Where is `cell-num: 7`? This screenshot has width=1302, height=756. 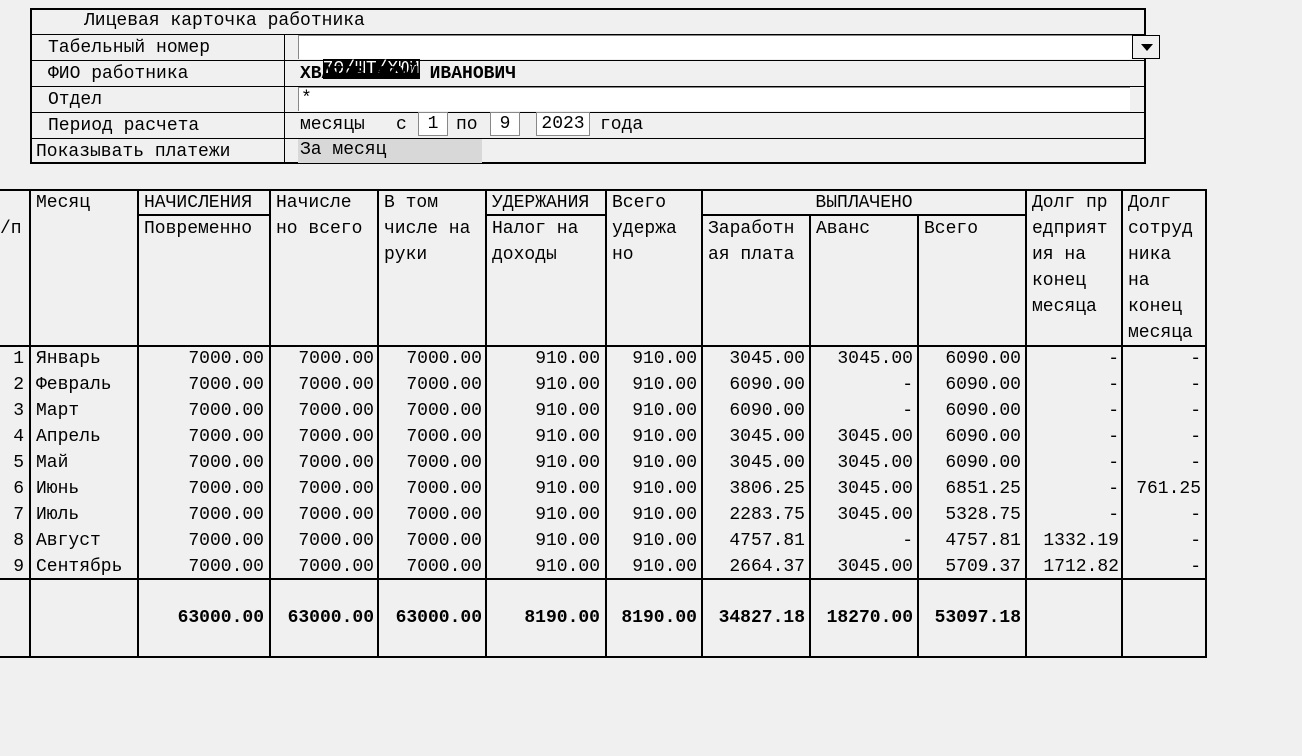 cell-num: 7 is located at coordinates (12, 515).